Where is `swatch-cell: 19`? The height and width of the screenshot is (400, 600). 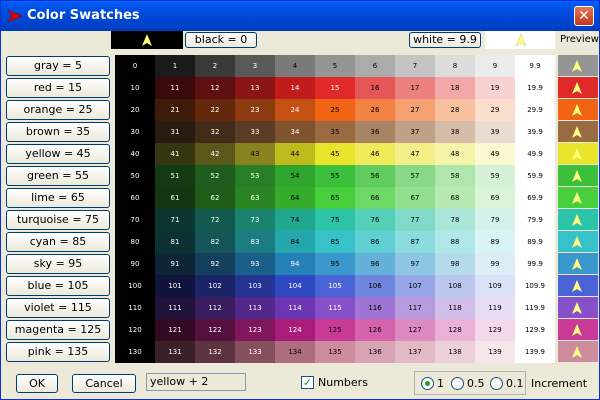
swatch-cell: 19 is located at coordinates (495, 88).